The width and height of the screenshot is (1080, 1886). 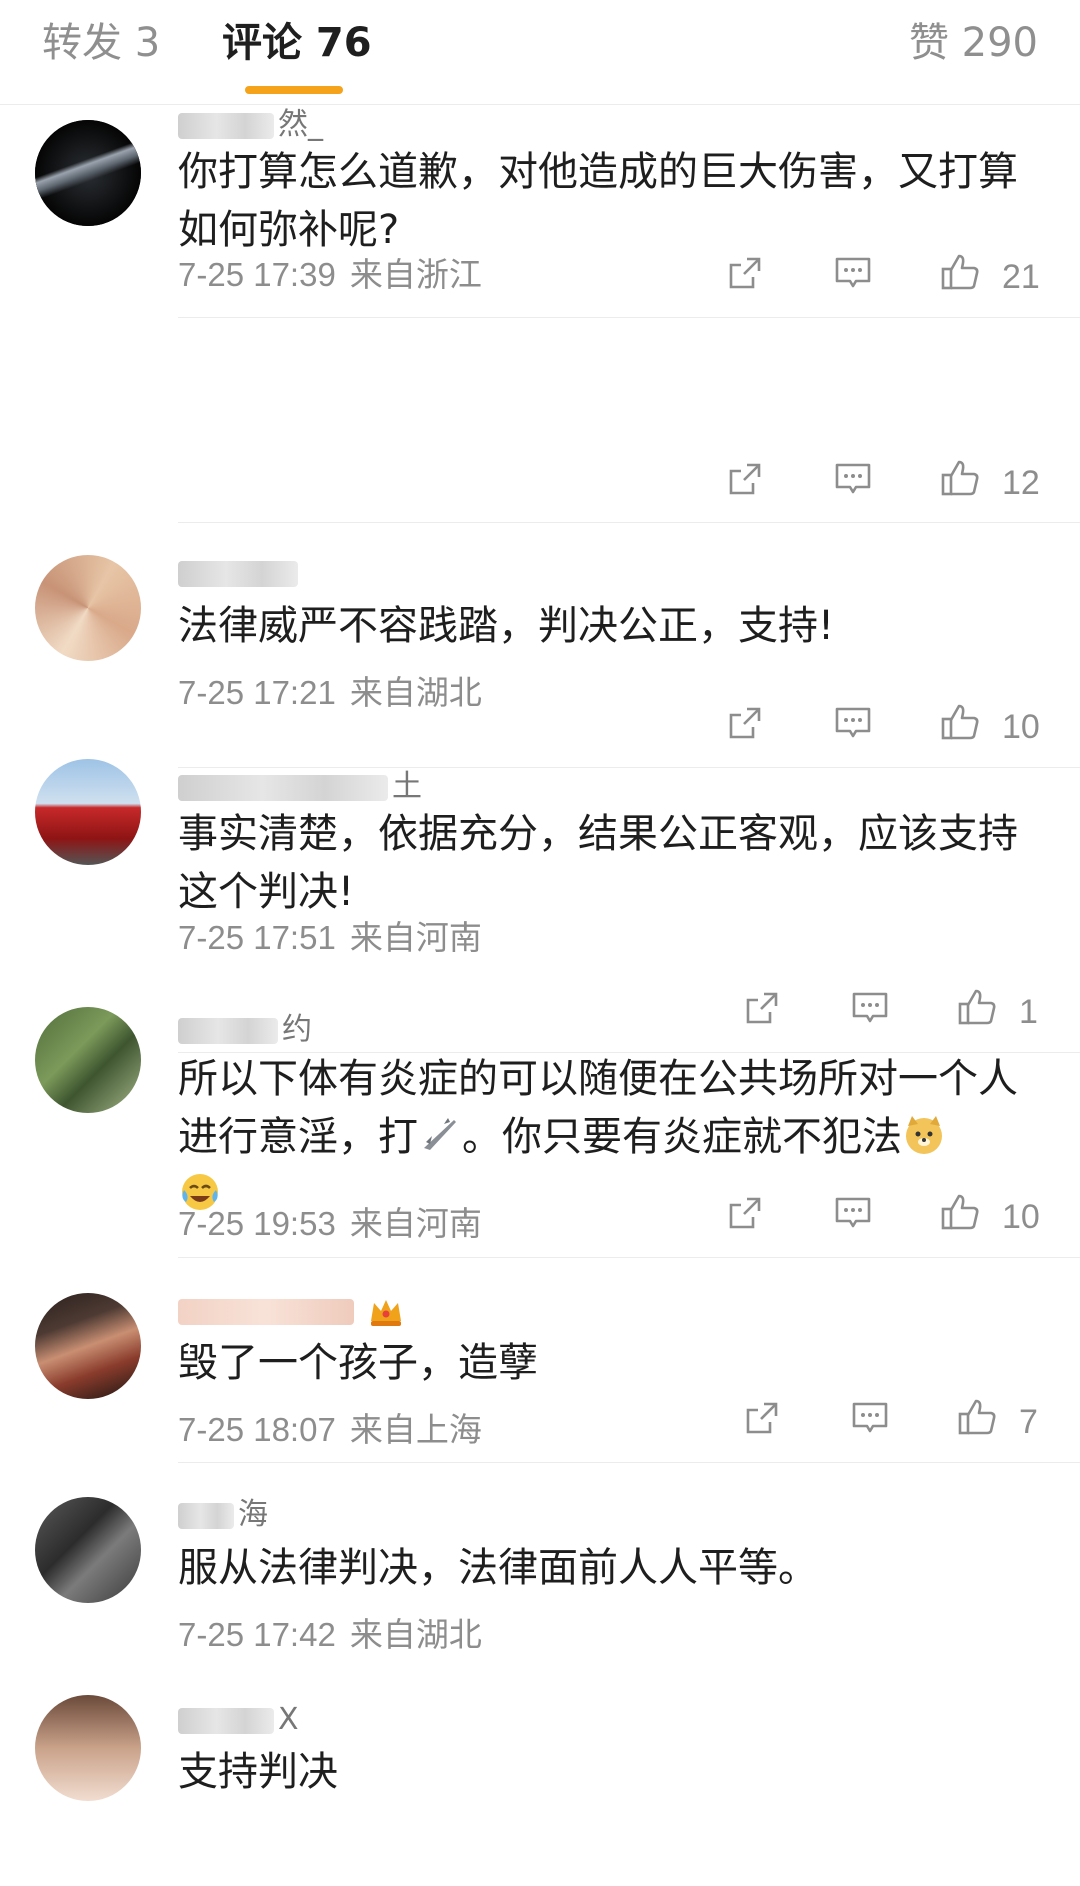 I want to click on vip-crown-icon, so click(x=386, y=1312).